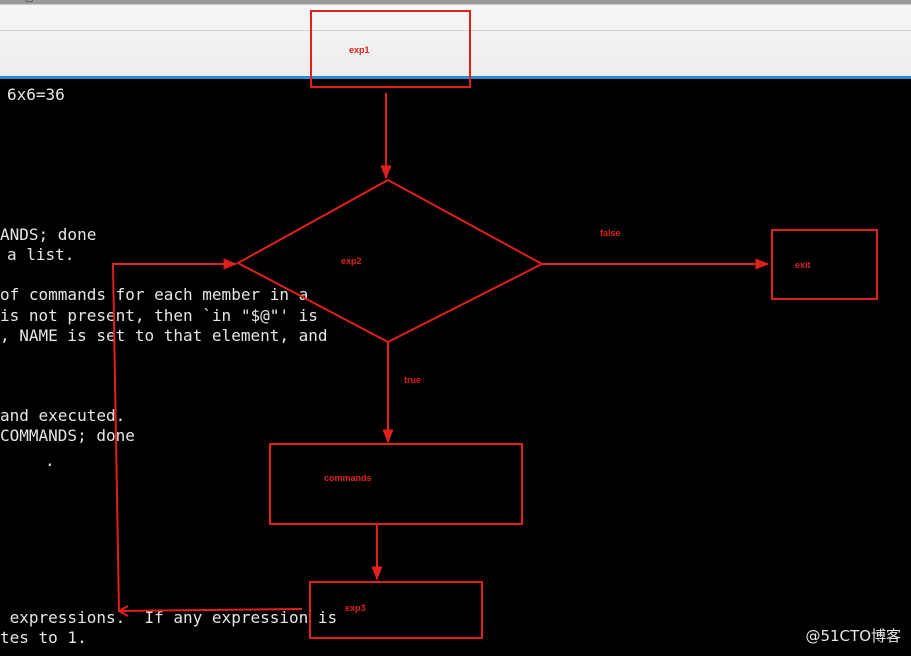  What do you see at coordinates (412, 380) in the screenshot?
I see `true-edge-label: true` at bounding box center [412, 380].